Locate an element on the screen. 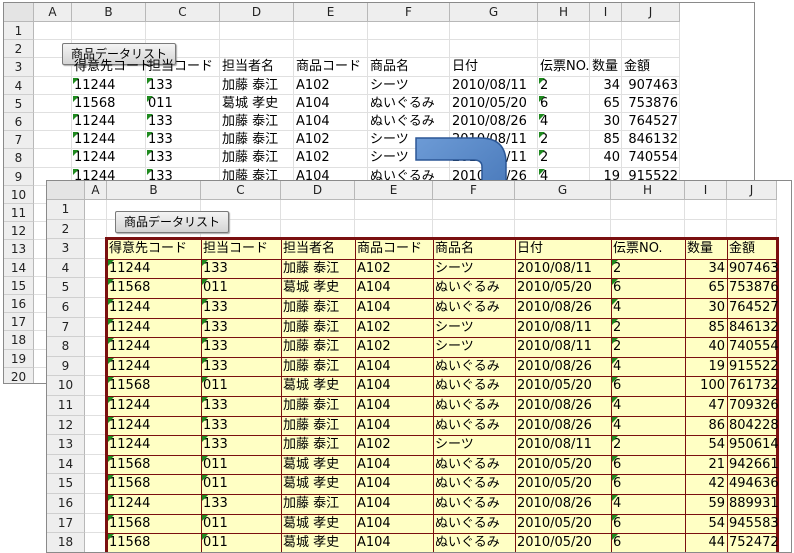 This screenshot has width=794, height=553. back-table-cell: A102 is located at coordinates (331, 140).